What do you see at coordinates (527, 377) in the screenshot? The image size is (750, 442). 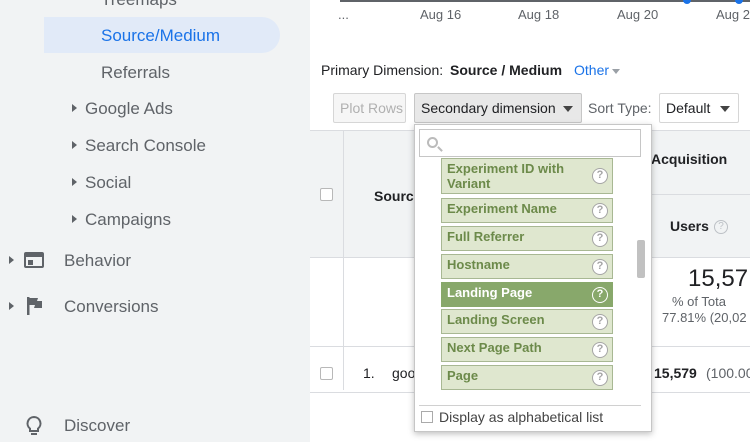 I see `dimension-option: Page ?` at bounding box center [527, 377].